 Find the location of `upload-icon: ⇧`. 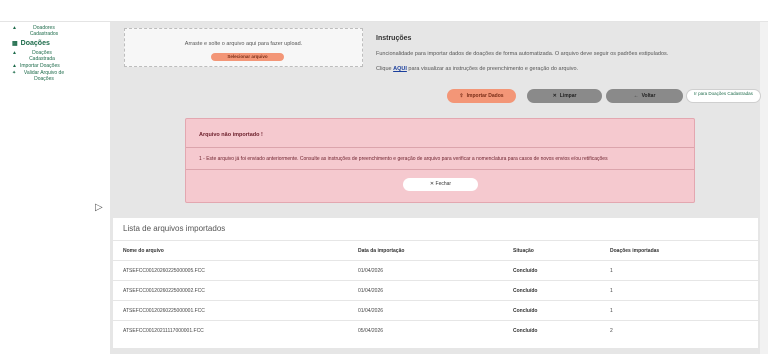

upload-icon: ⇧ is located at coordinates (461, 96).